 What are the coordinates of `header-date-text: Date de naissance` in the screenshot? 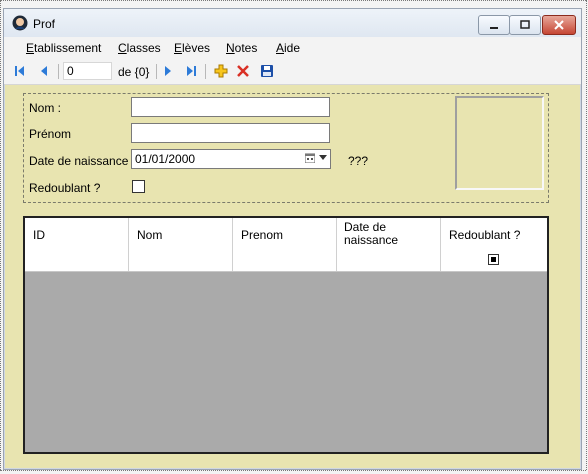 It's located at (371, 233).